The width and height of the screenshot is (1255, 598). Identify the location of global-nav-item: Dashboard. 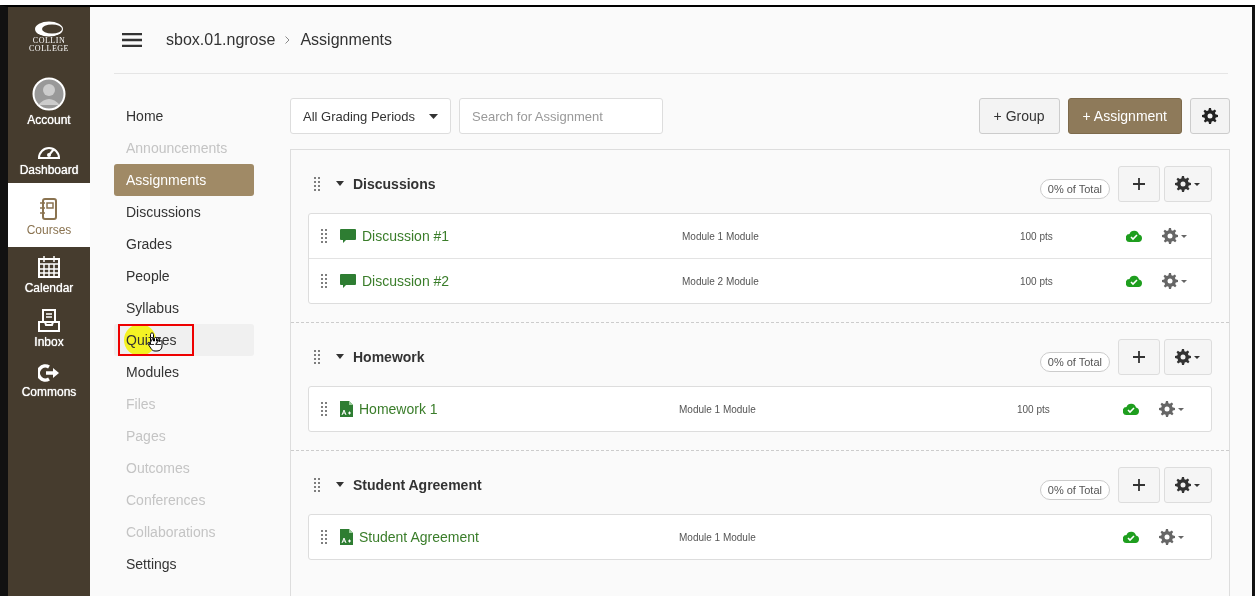
(49, 158).